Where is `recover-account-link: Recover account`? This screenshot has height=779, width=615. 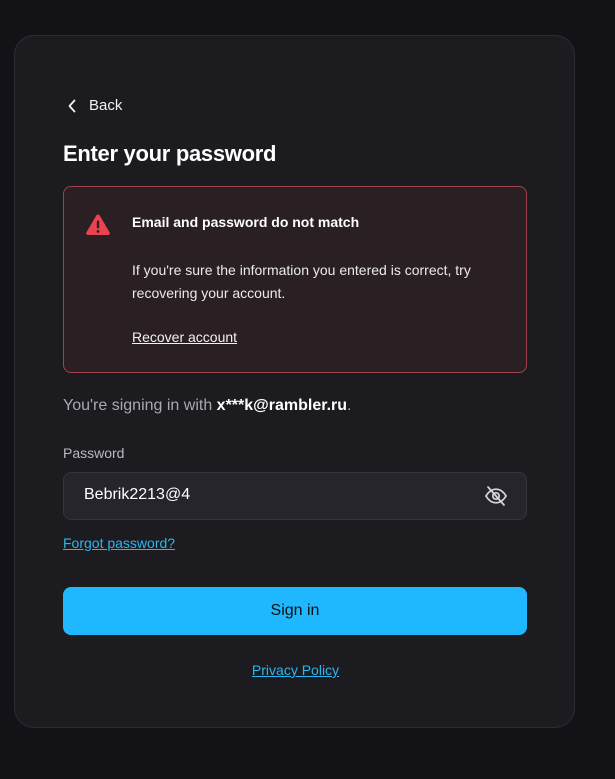 recover-account-link: Recover account is located at coordinates (184, 337).